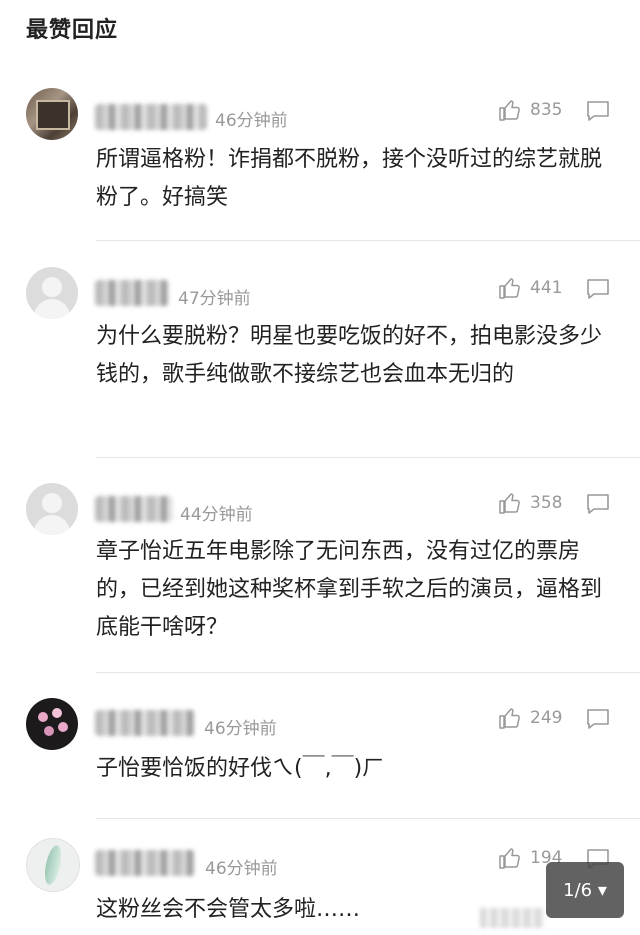  I want to click on like-count: 249, so click(546, 718).